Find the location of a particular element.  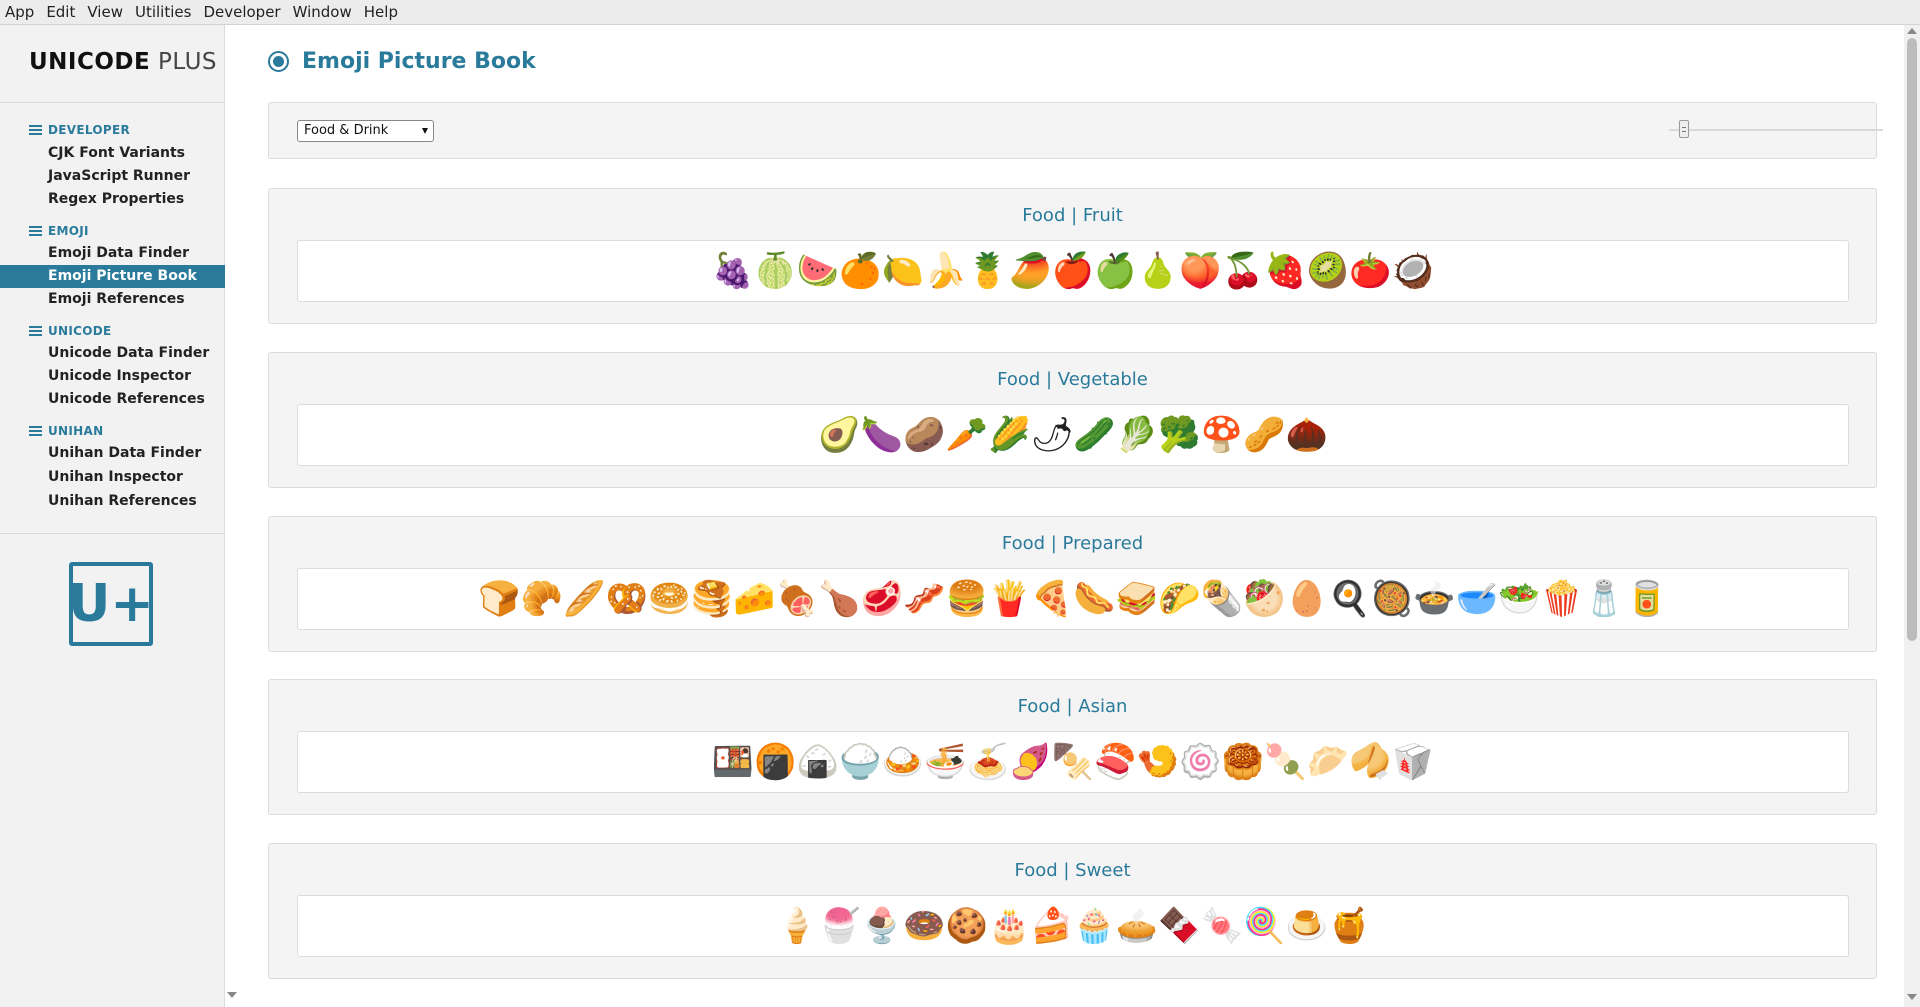

emoji-item: 🌯 is located at coordinates (1222, 599).